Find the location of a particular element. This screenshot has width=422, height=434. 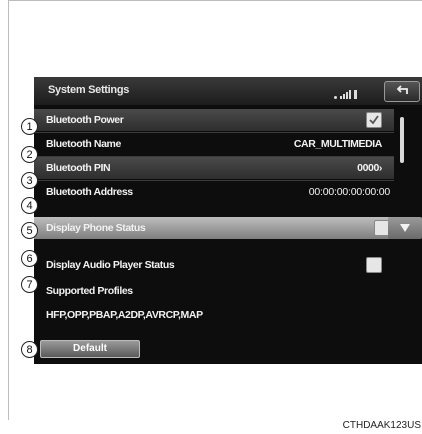

back-button is located at coordinates (402, 91).